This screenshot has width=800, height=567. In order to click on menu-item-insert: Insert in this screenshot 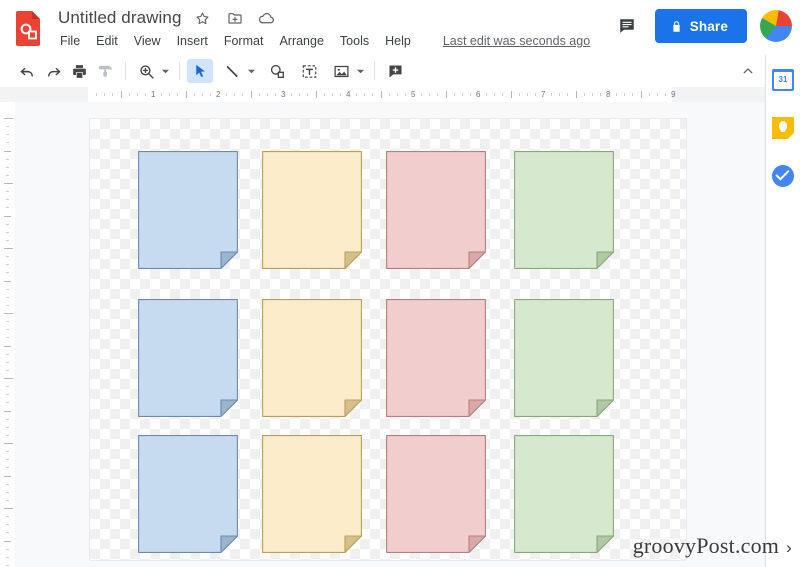, I will do `click(192, 41)`.